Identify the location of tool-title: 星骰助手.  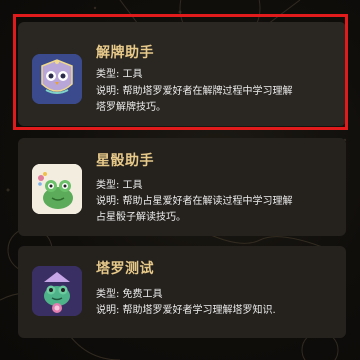
(125, 161).